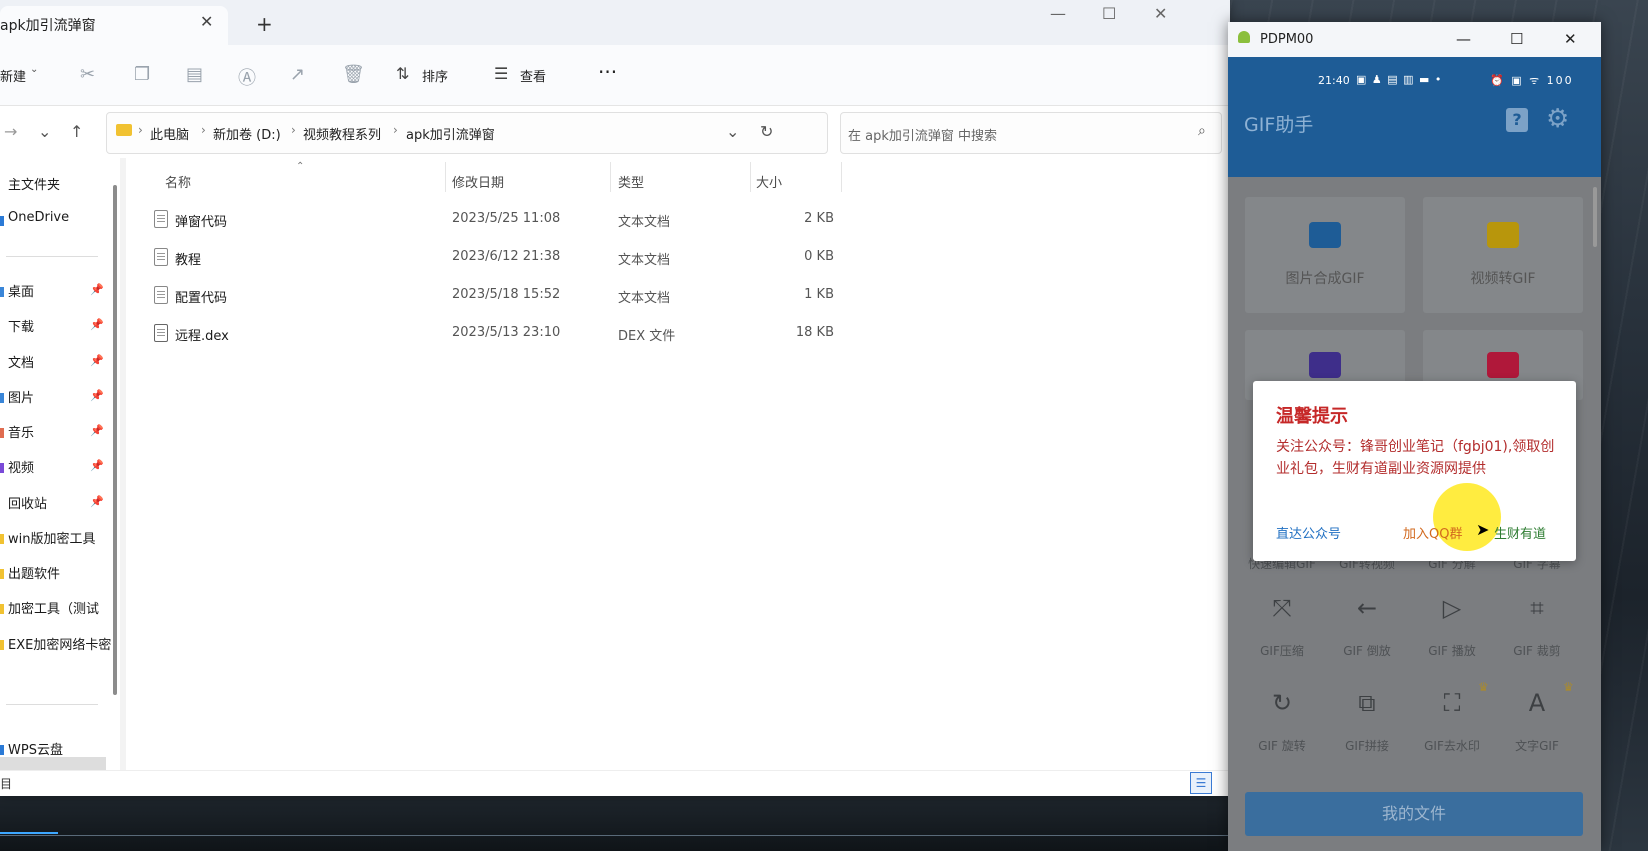 The height and width of the screenshot is (851, 1648). What do you see at coordinates (607, 72) in the screenshot?
I see `more-options-button: ···` at bounding box center [607, 72].